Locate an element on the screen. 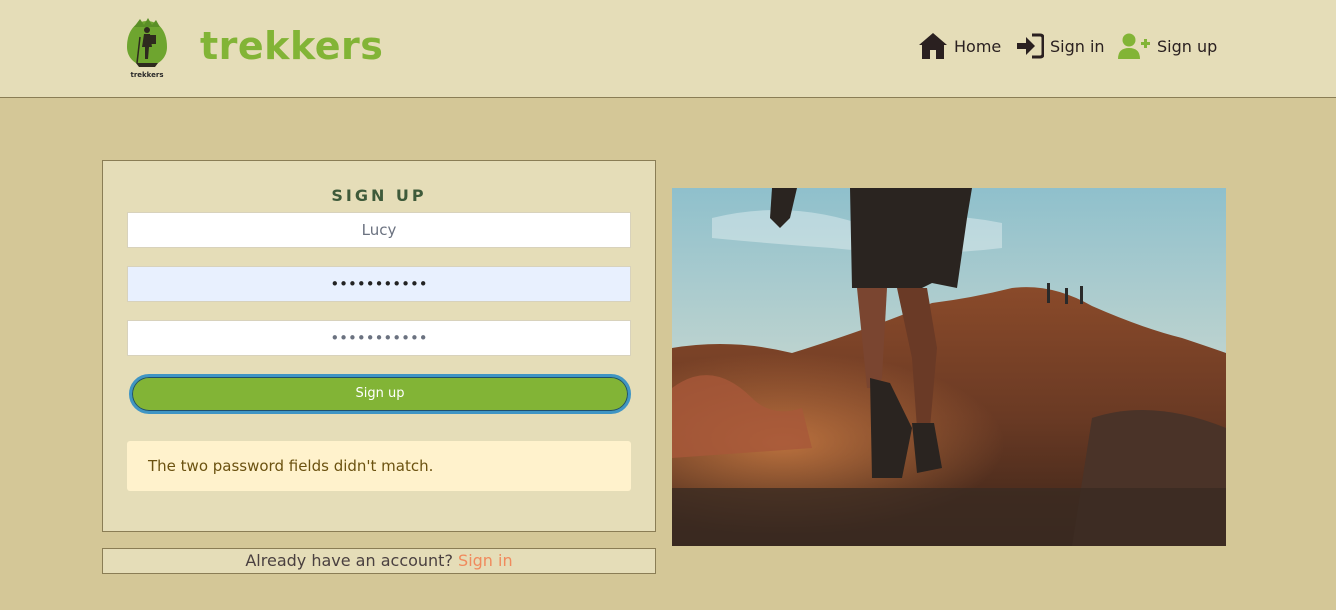  nav-signin-link: Sign in is located at coordinates (1060, 46).